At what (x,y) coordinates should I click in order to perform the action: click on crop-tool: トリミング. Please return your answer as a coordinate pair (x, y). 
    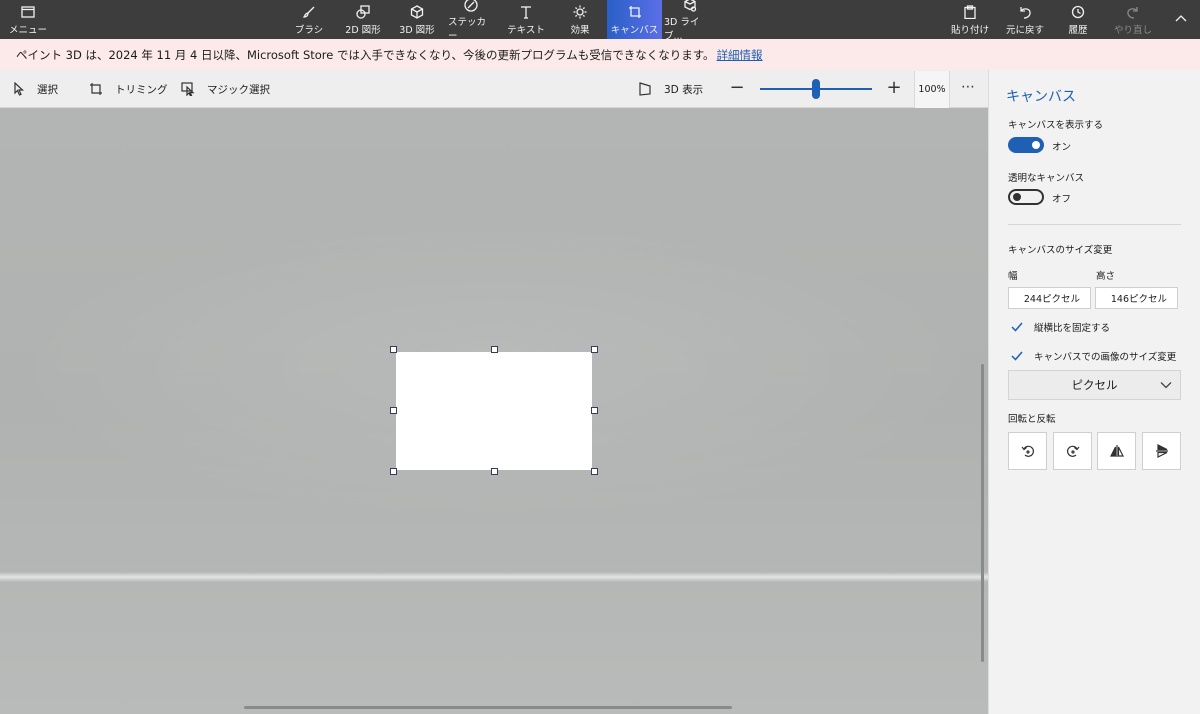
    Looking at the image, I should click on (128, 89).